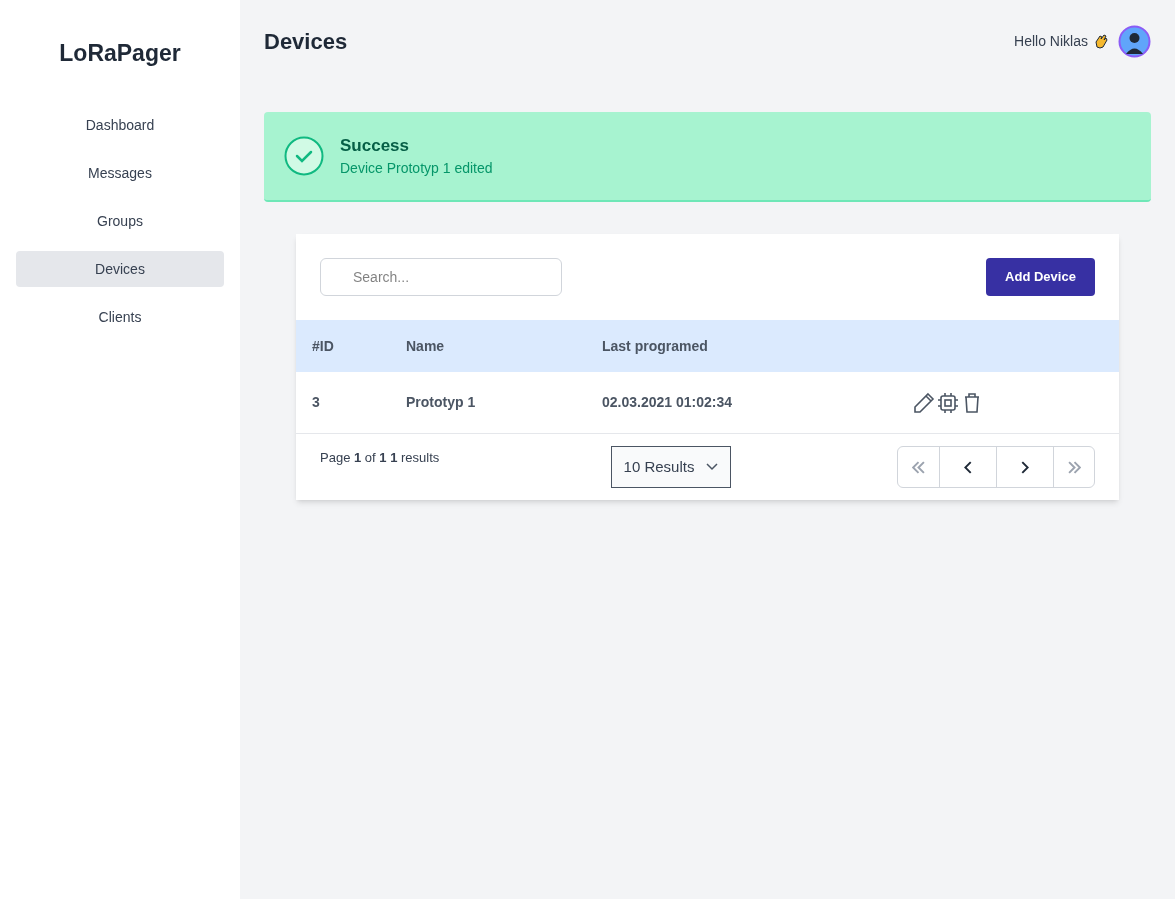  Describe the element at coordinates (120, 220) in the screenshot. I see `sidebar-item: Groups` at that location.